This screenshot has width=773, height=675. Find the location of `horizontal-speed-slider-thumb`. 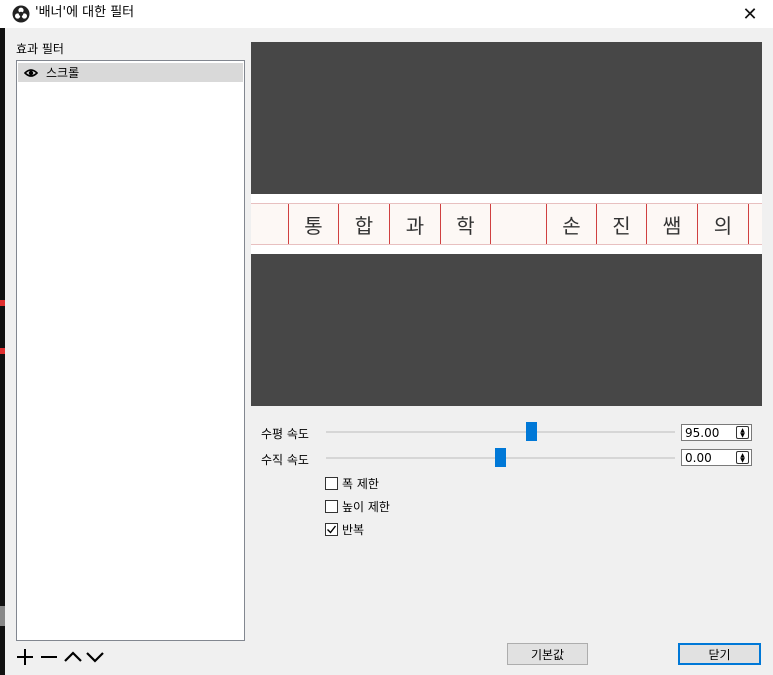

horizontal-speed-slider-thumb is located at coordinates (532, 431).